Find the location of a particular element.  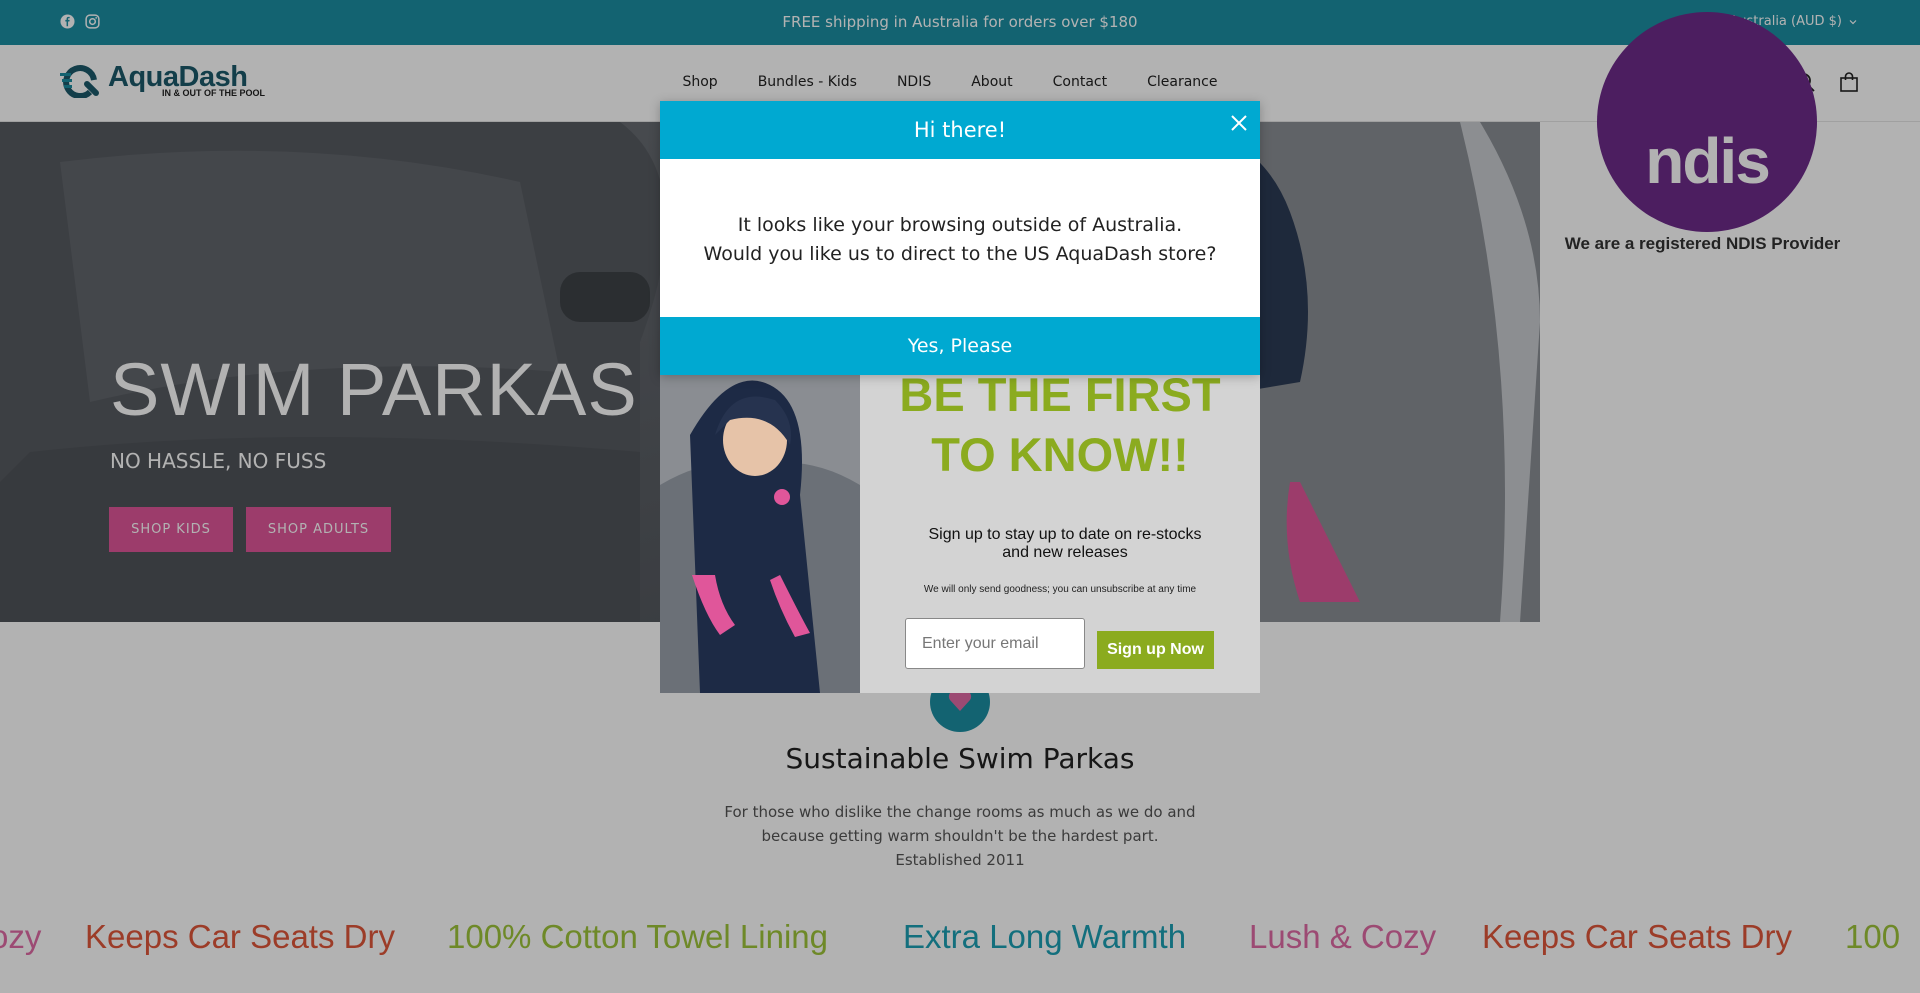

geo-popup-title: Hi there! is located at coordinates (960, 130).